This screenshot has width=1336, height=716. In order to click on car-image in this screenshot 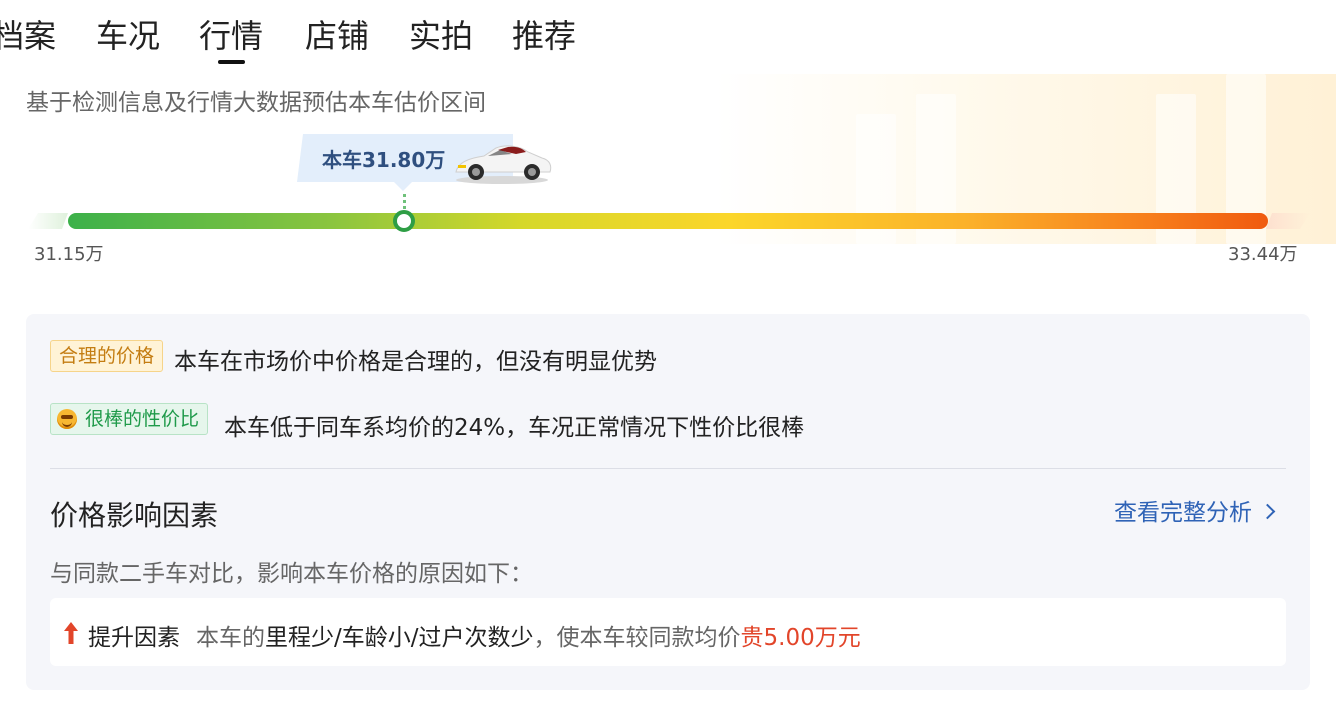, I will do `click(503, 164)`.